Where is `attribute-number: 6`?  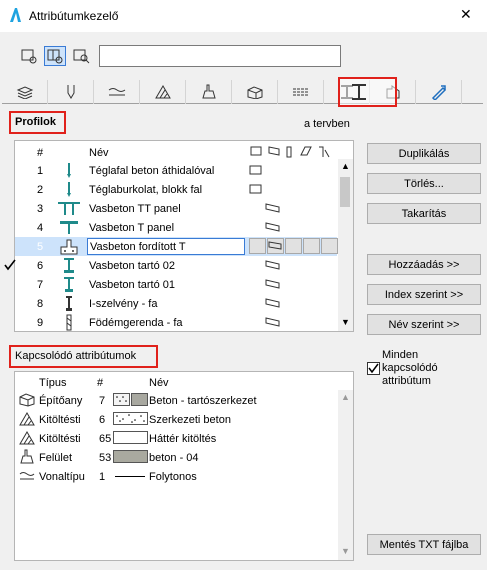 attribute-number: 6 is located at coordinates (102, 419).